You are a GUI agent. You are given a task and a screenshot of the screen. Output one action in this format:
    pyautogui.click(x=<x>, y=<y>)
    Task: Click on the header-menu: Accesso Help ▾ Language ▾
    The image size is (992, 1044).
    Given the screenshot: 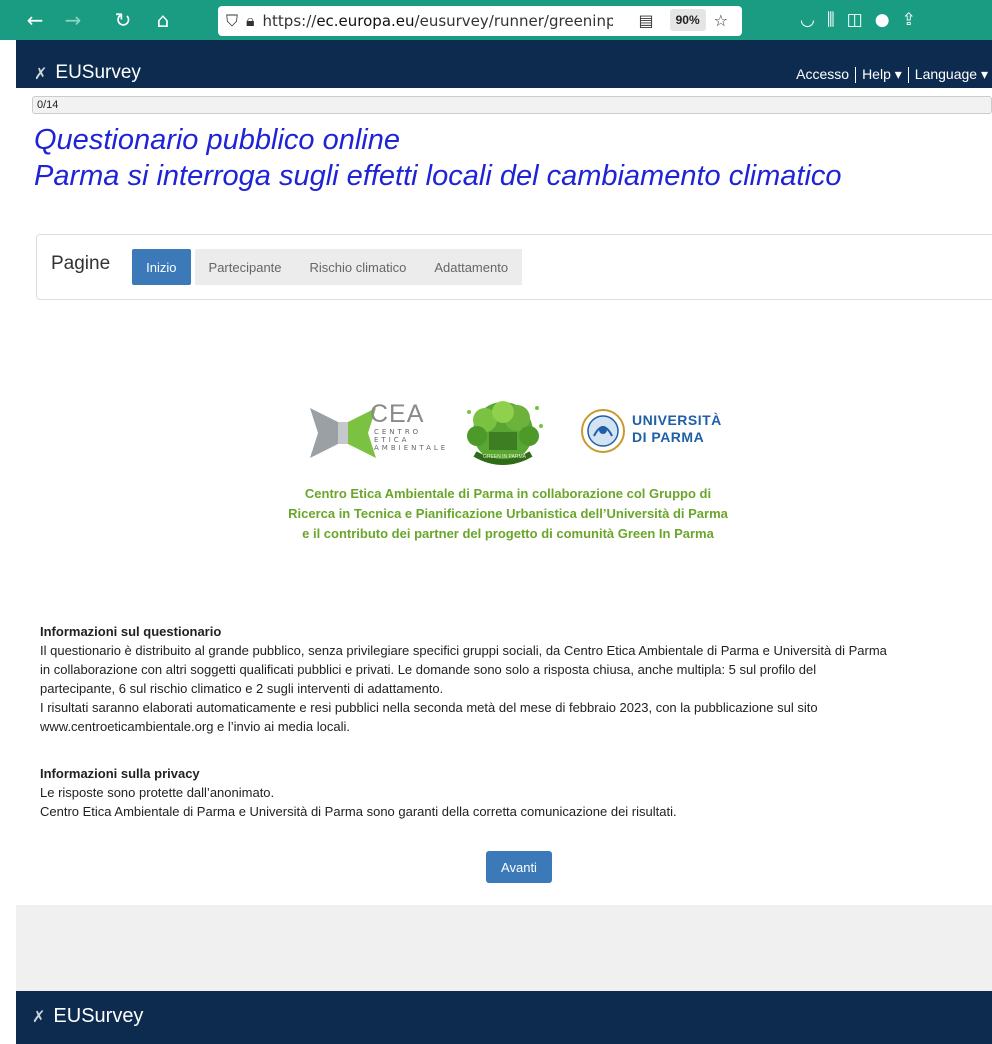 What is the action you would take?
    pyautogui.click(x=892, y=75)
    